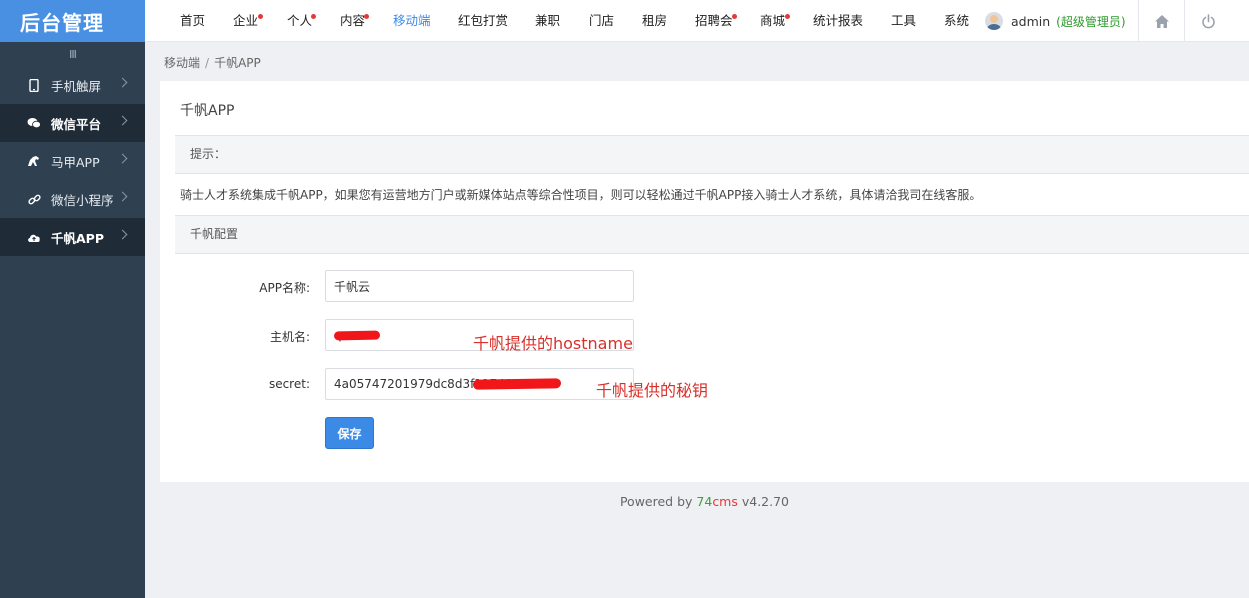 This screenshot has height=598, width=1249. What do you see at coordinates (956, 21) in the screenshot?
I see `nav-system: 系统` at bounding box center [956, 21].